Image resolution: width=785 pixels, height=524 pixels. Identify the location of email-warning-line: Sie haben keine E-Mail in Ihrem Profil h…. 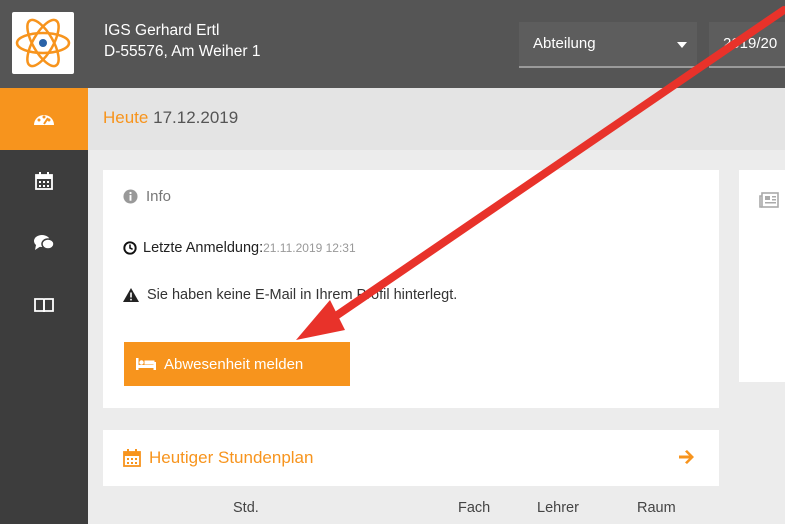
(290, 295).